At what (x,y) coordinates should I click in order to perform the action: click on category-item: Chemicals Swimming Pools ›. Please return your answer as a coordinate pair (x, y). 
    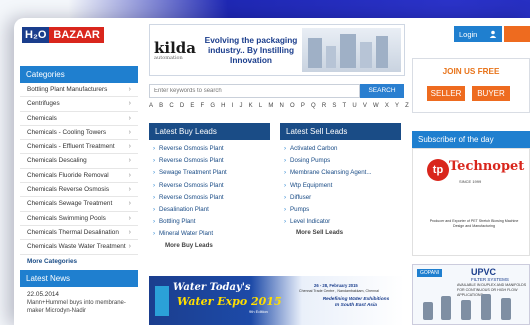
    Looking at the image, I should click on (79, 219).